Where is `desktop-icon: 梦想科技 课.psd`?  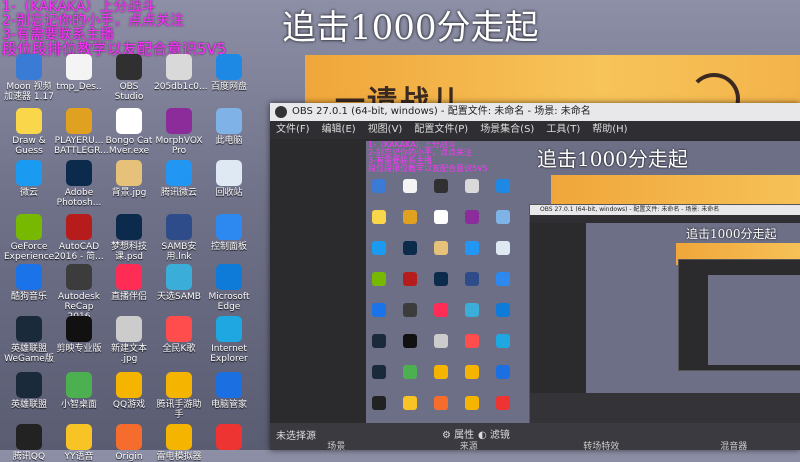
desktop-icon: 梦想科技 课.psd is located at coordinates (129, 238).